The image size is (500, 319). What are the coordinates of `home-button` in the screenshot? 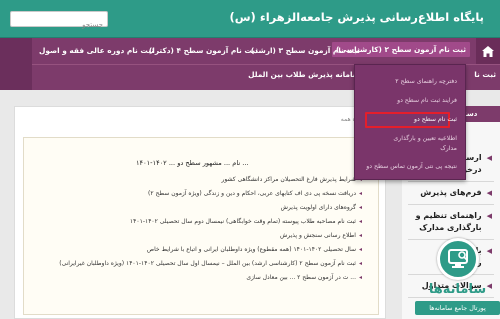 It's located at (488, 51).